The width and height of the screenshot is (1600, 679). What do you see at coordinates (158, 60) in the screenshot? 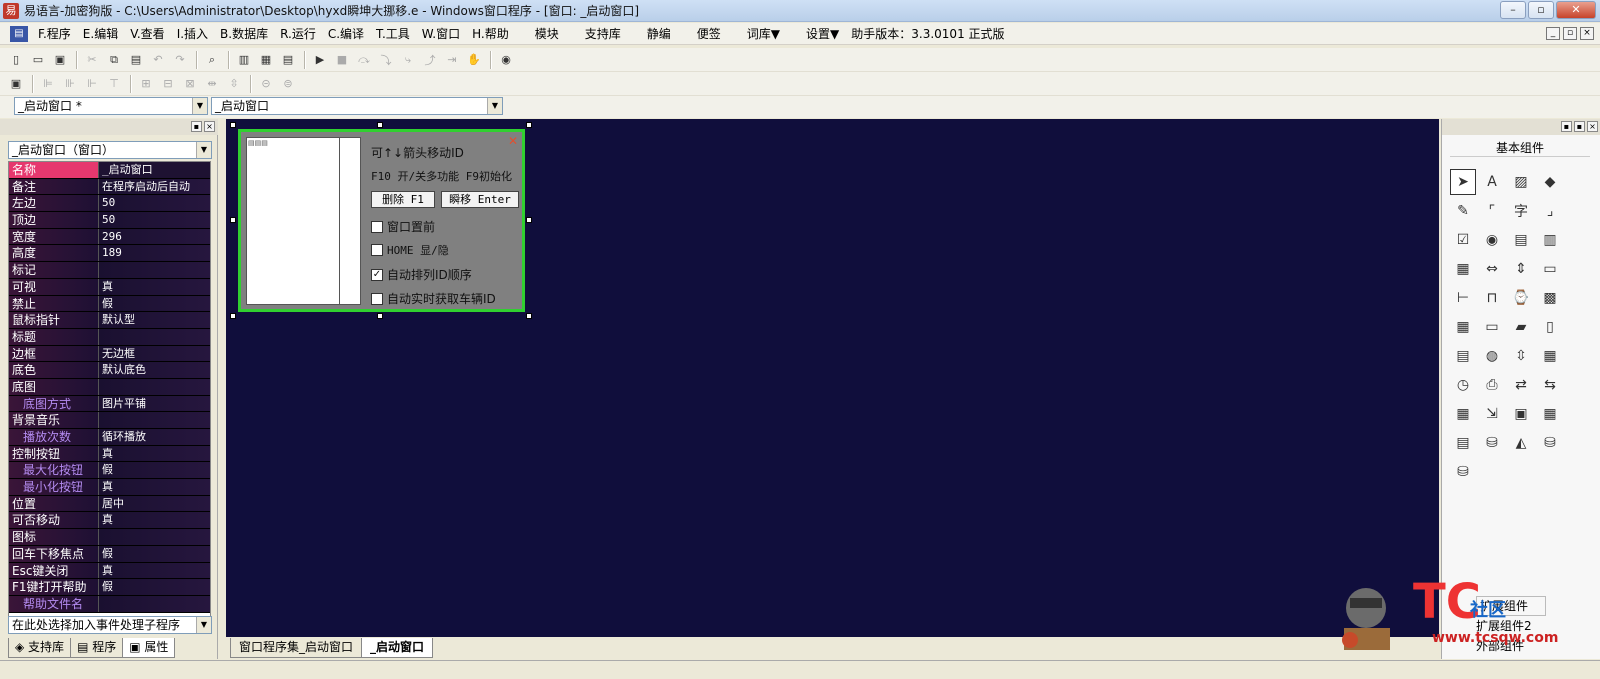
I see `undo-icon: ↶` at bounding box center [158, 60].